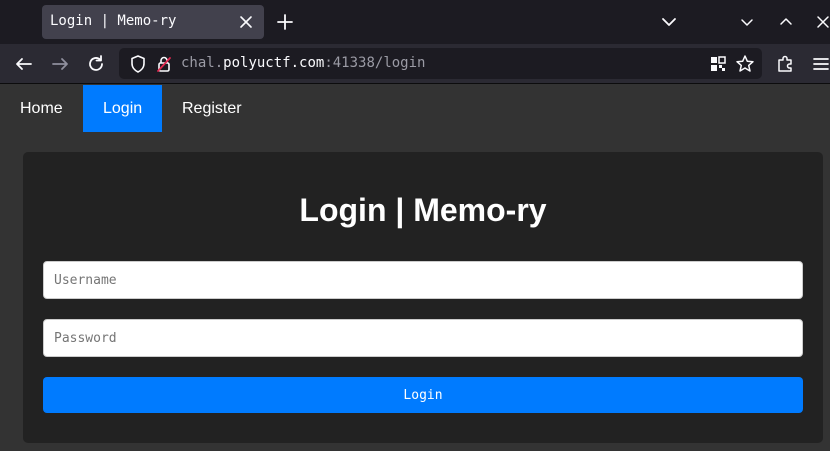 The image size is (830, 451). What do you see at coordinates (274, 63) in the screenshot?
I see `url-host: polyuctf.com` at bounding box center [274, 63].